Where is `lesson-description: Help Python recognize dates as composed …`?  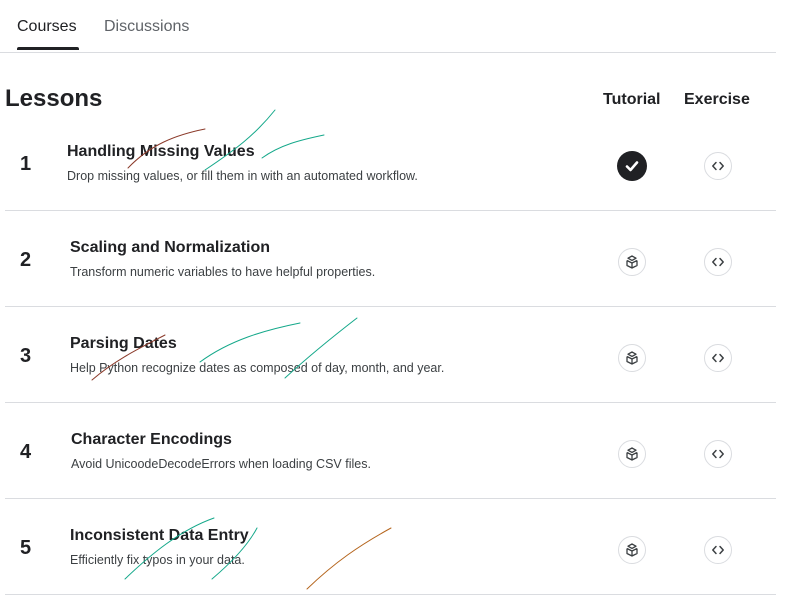 lesson-description: Help Python recognize dates as composed … is located at coordinates (257, 368).